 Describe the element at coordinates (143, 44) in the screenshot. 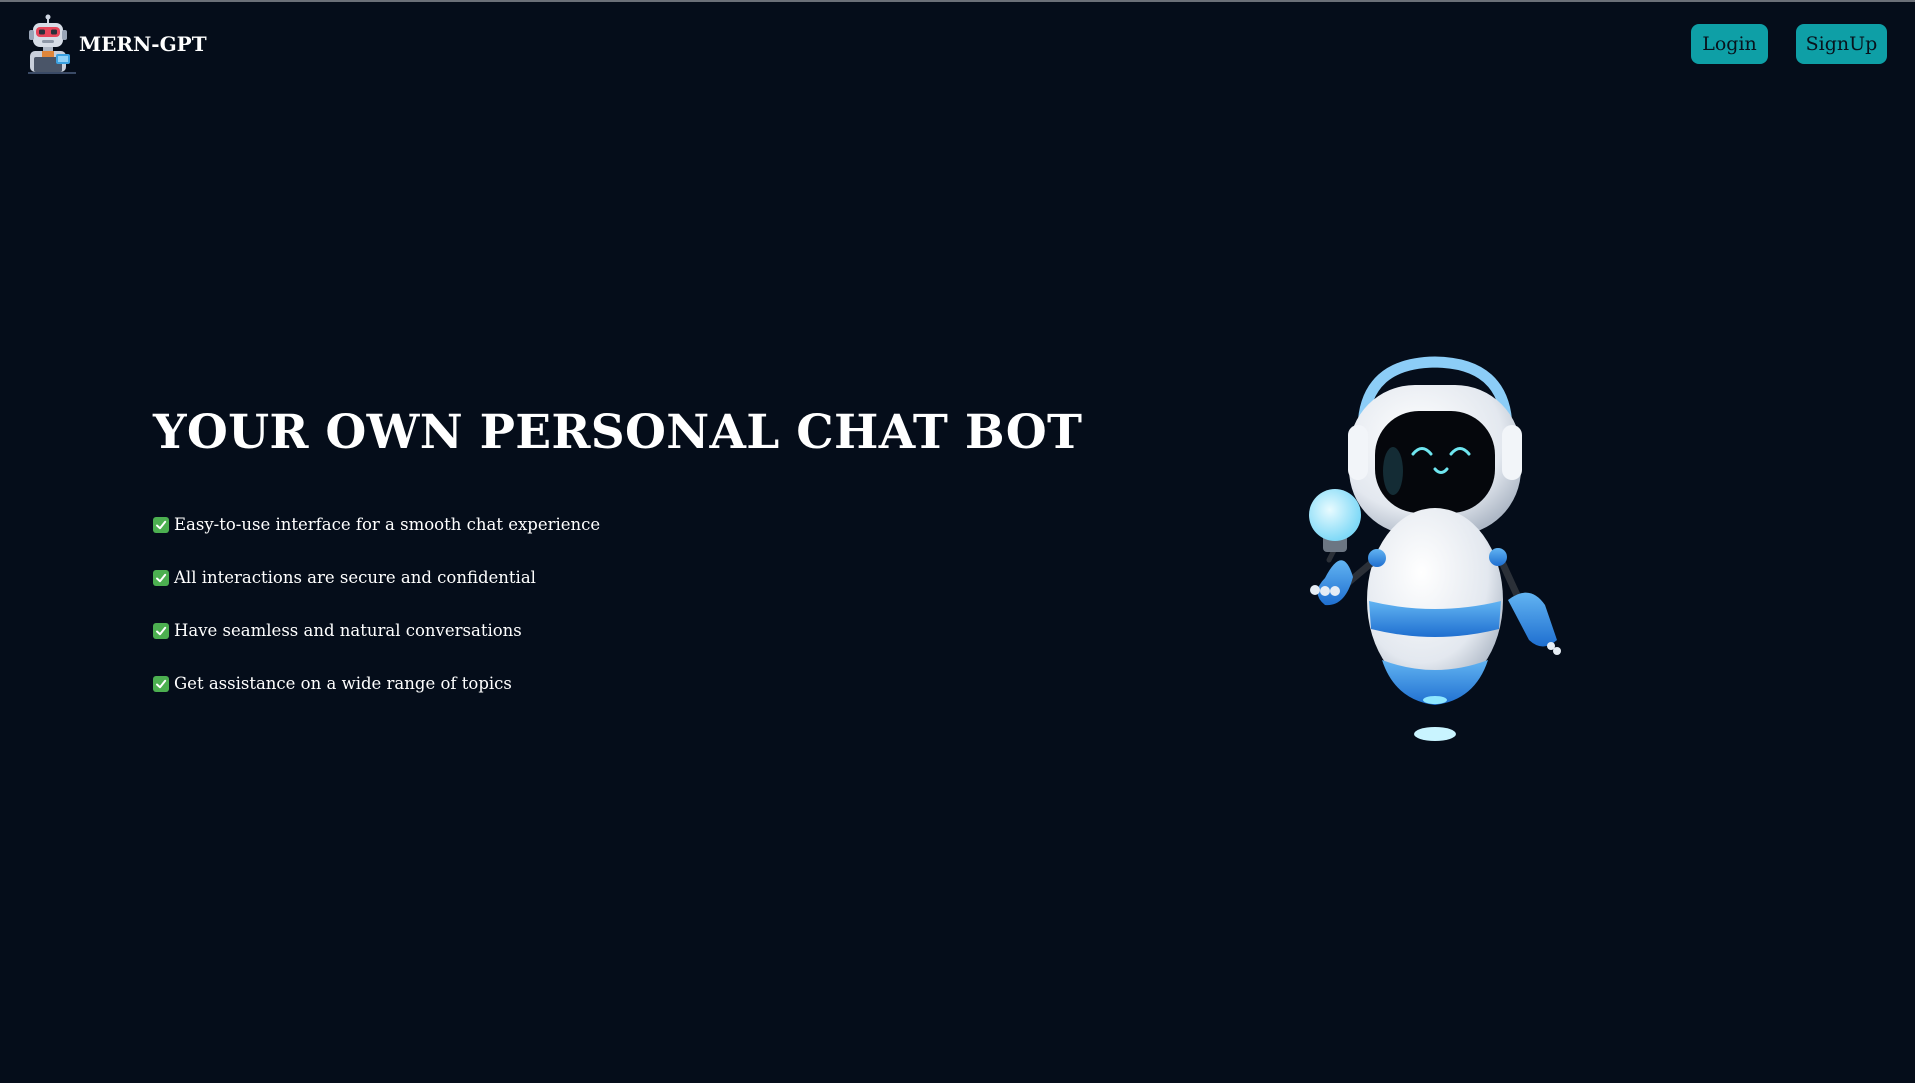

I see `brand-name: MERN-GPT` at that location.